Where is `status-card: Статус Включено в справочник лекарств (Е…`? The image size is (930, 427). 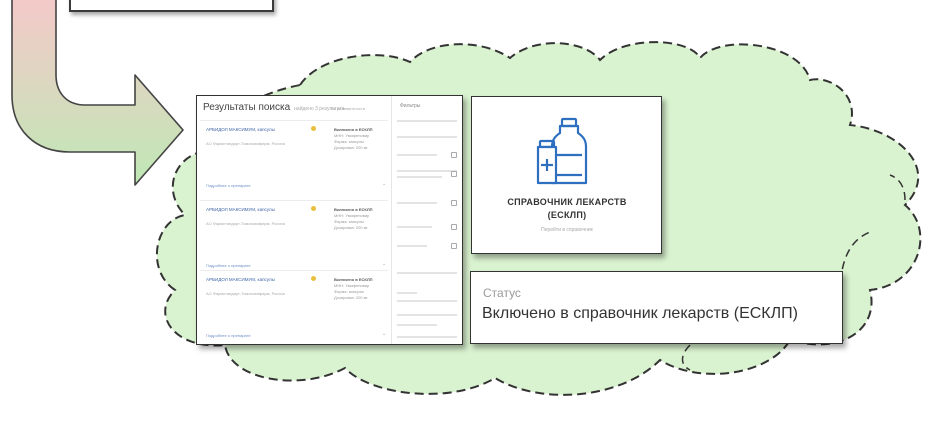 status-card: Статус Включено в справочник лекарств (Е… is located at coordinates (656, 307).